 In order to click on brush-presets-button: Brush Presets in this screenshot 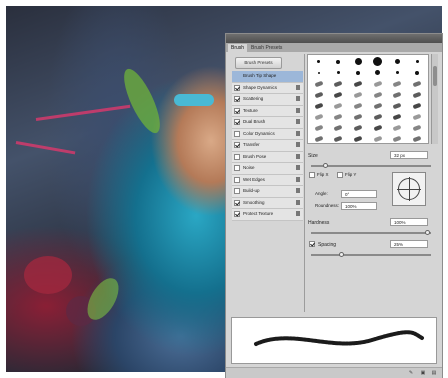, I will do `click(258, 63)`.